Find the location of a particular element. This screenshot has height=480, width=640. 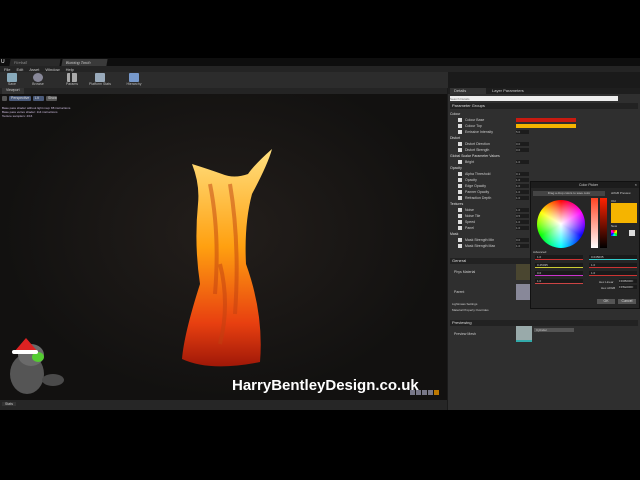

blue-field: 0.0 is located at coordinates (559, 273).